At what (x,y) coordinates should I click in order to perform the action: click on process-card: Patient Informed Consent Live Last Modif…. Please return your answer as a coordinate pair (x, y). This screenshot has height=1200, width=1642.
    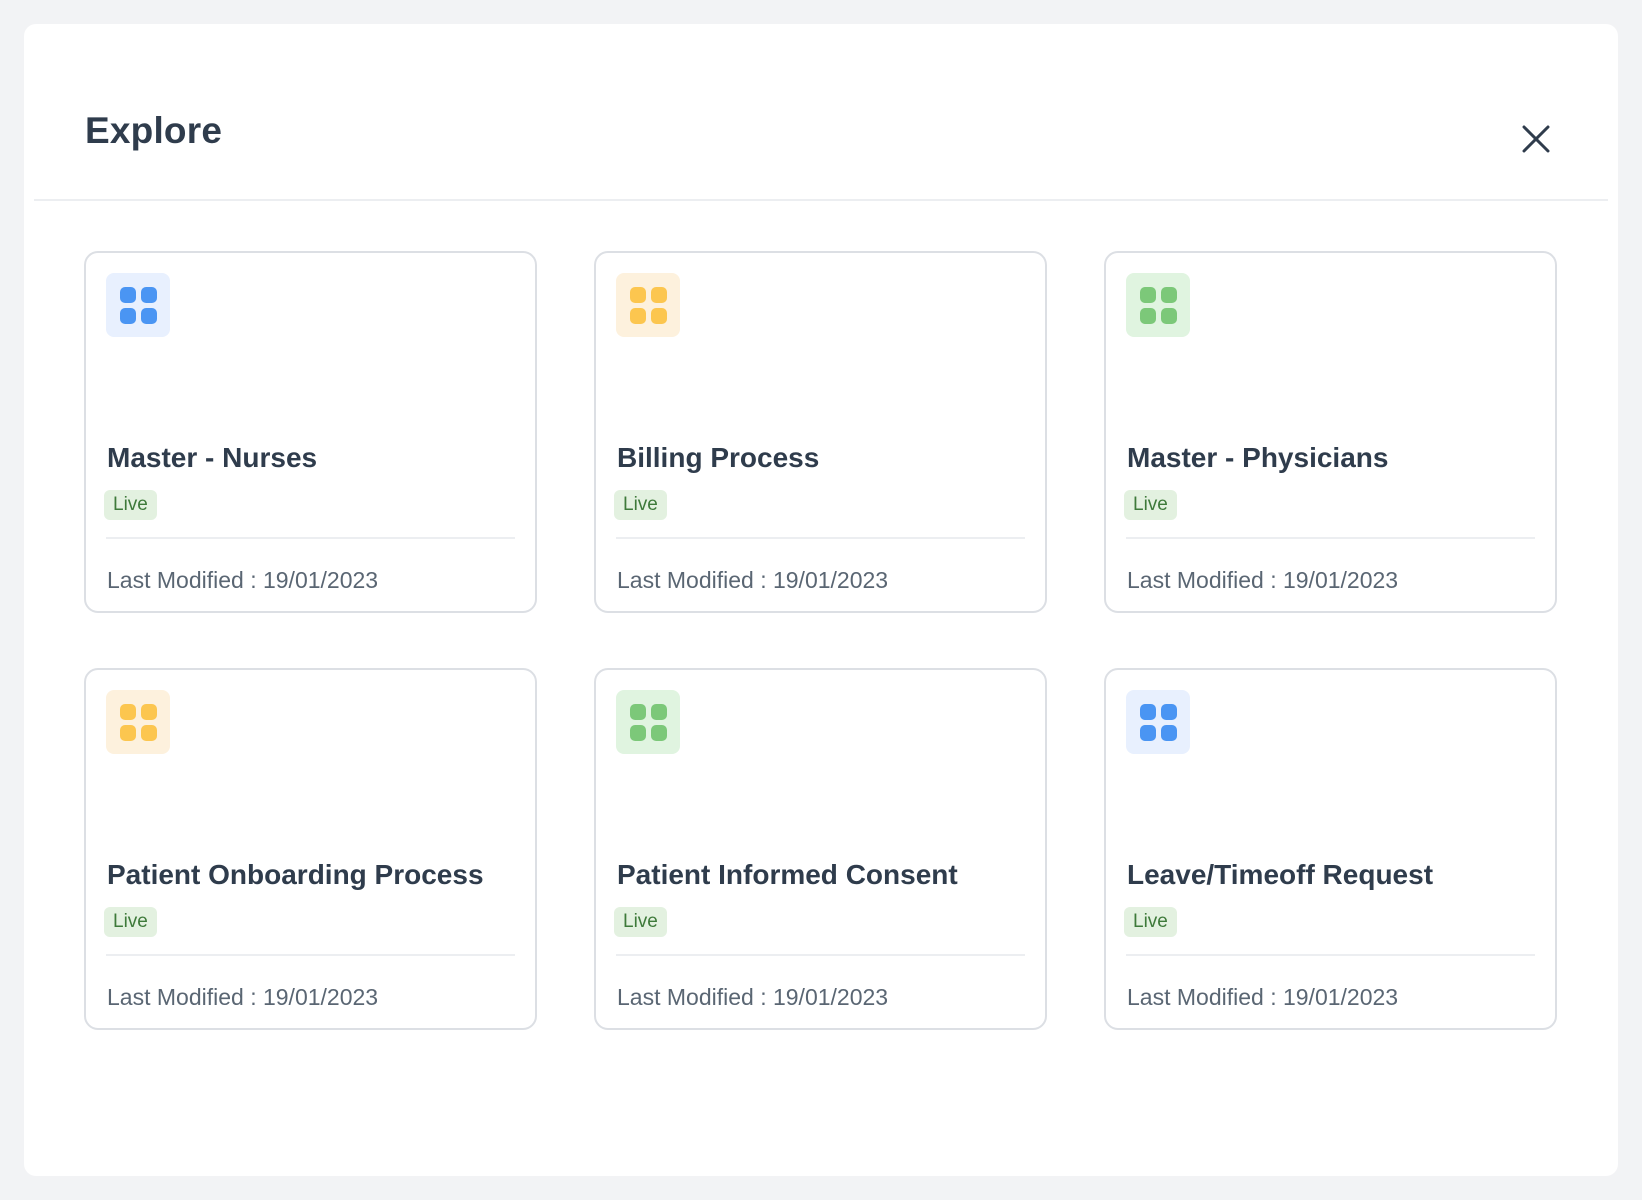
    Looking at the image, I should click on (820, 849).